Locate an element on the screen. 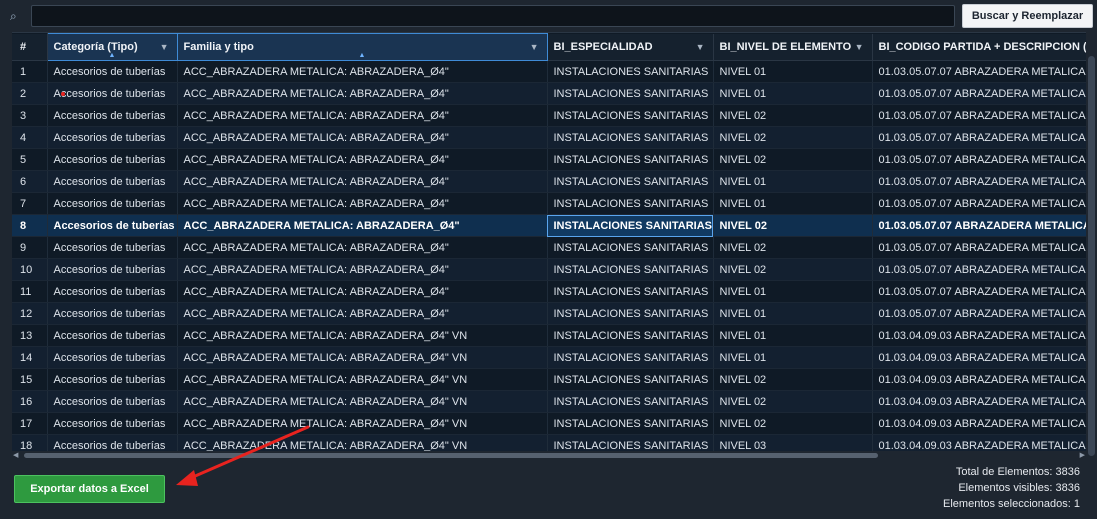 Image resolution: width=1097 pixels, height=519 pixels. scroll-right-arrow-icon: ▶ is located at coordinates (1082, 455).